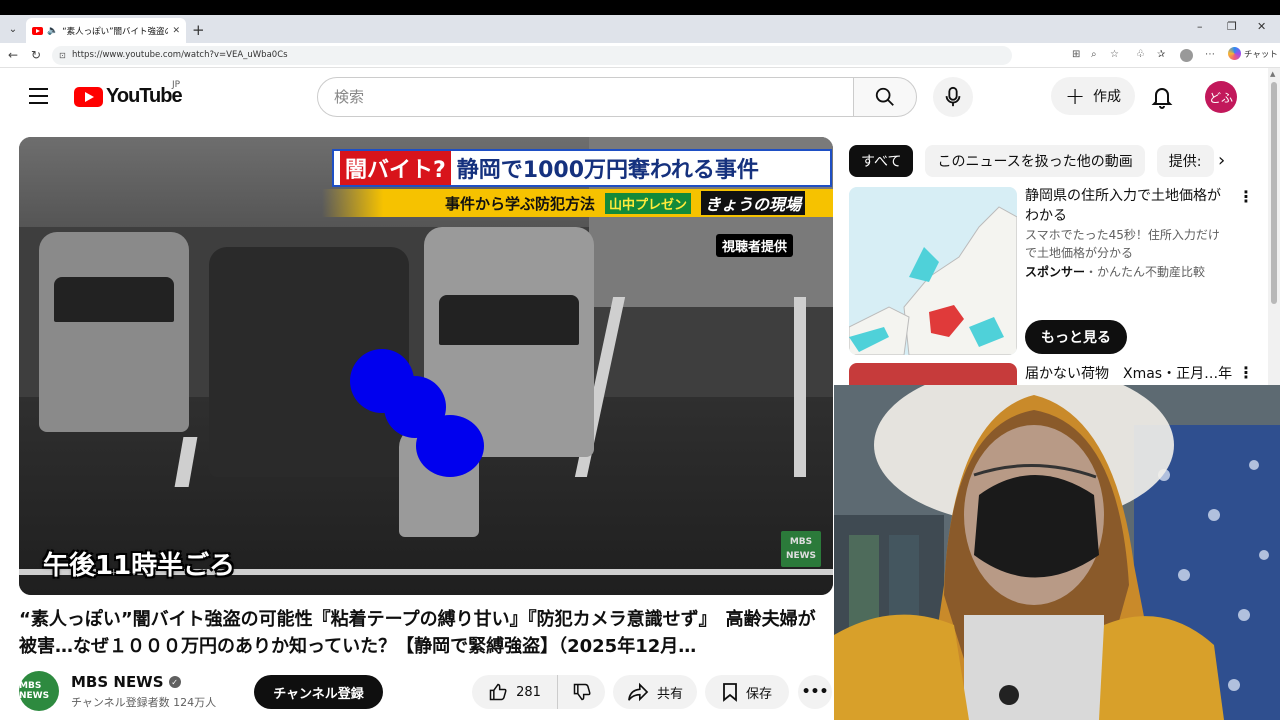 This screenshot has width=1280, height=720. I want to click on banner-subtitle: 事件から学ぶ防犯方法, so click(519, 203).